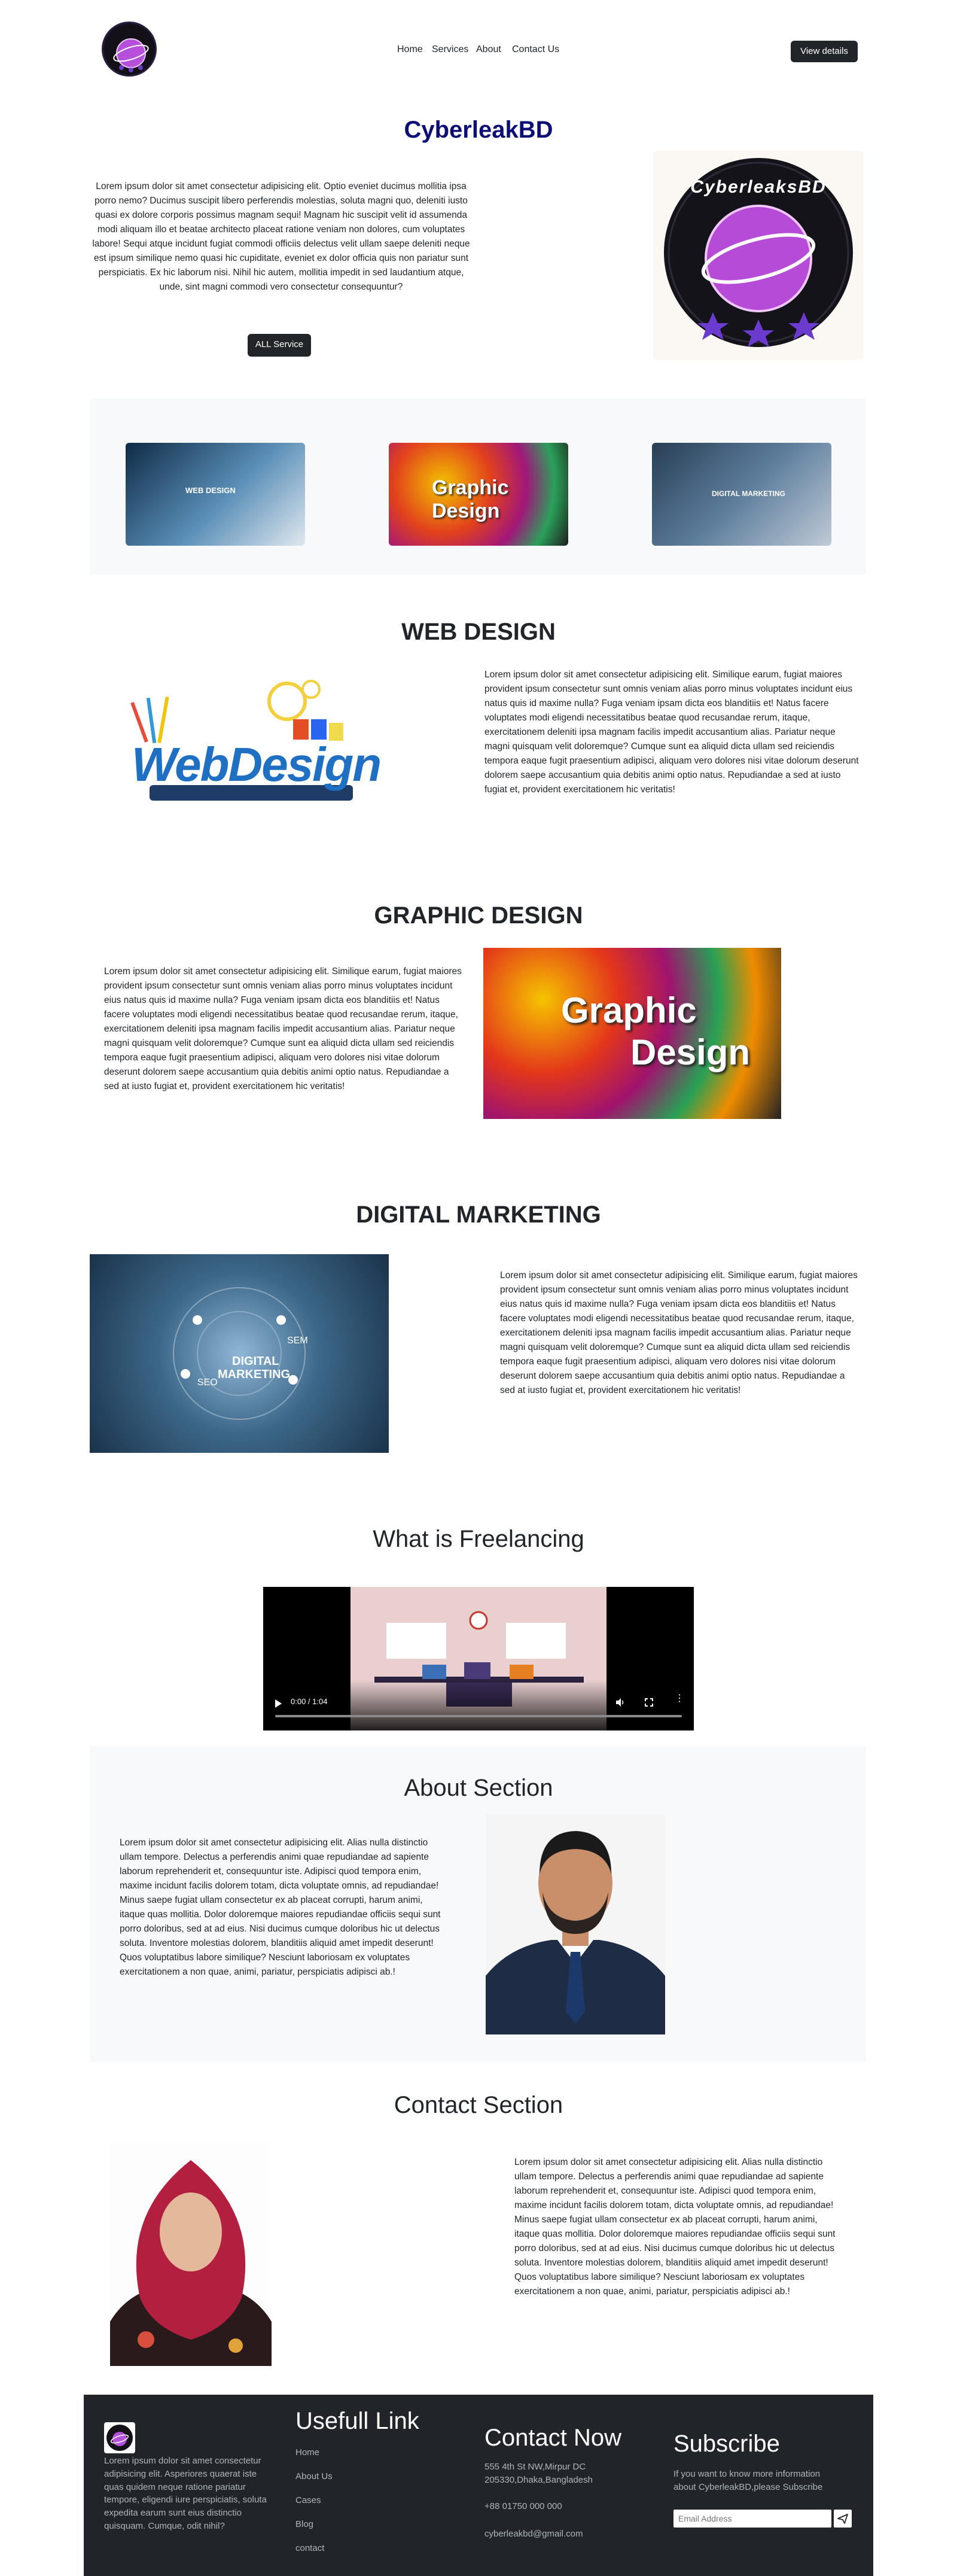  Describe the element at coordinates (748, 494) in the screenshot. I see `digital-marketing-thumb-caption: DIGITAL MARKETING` at that location.